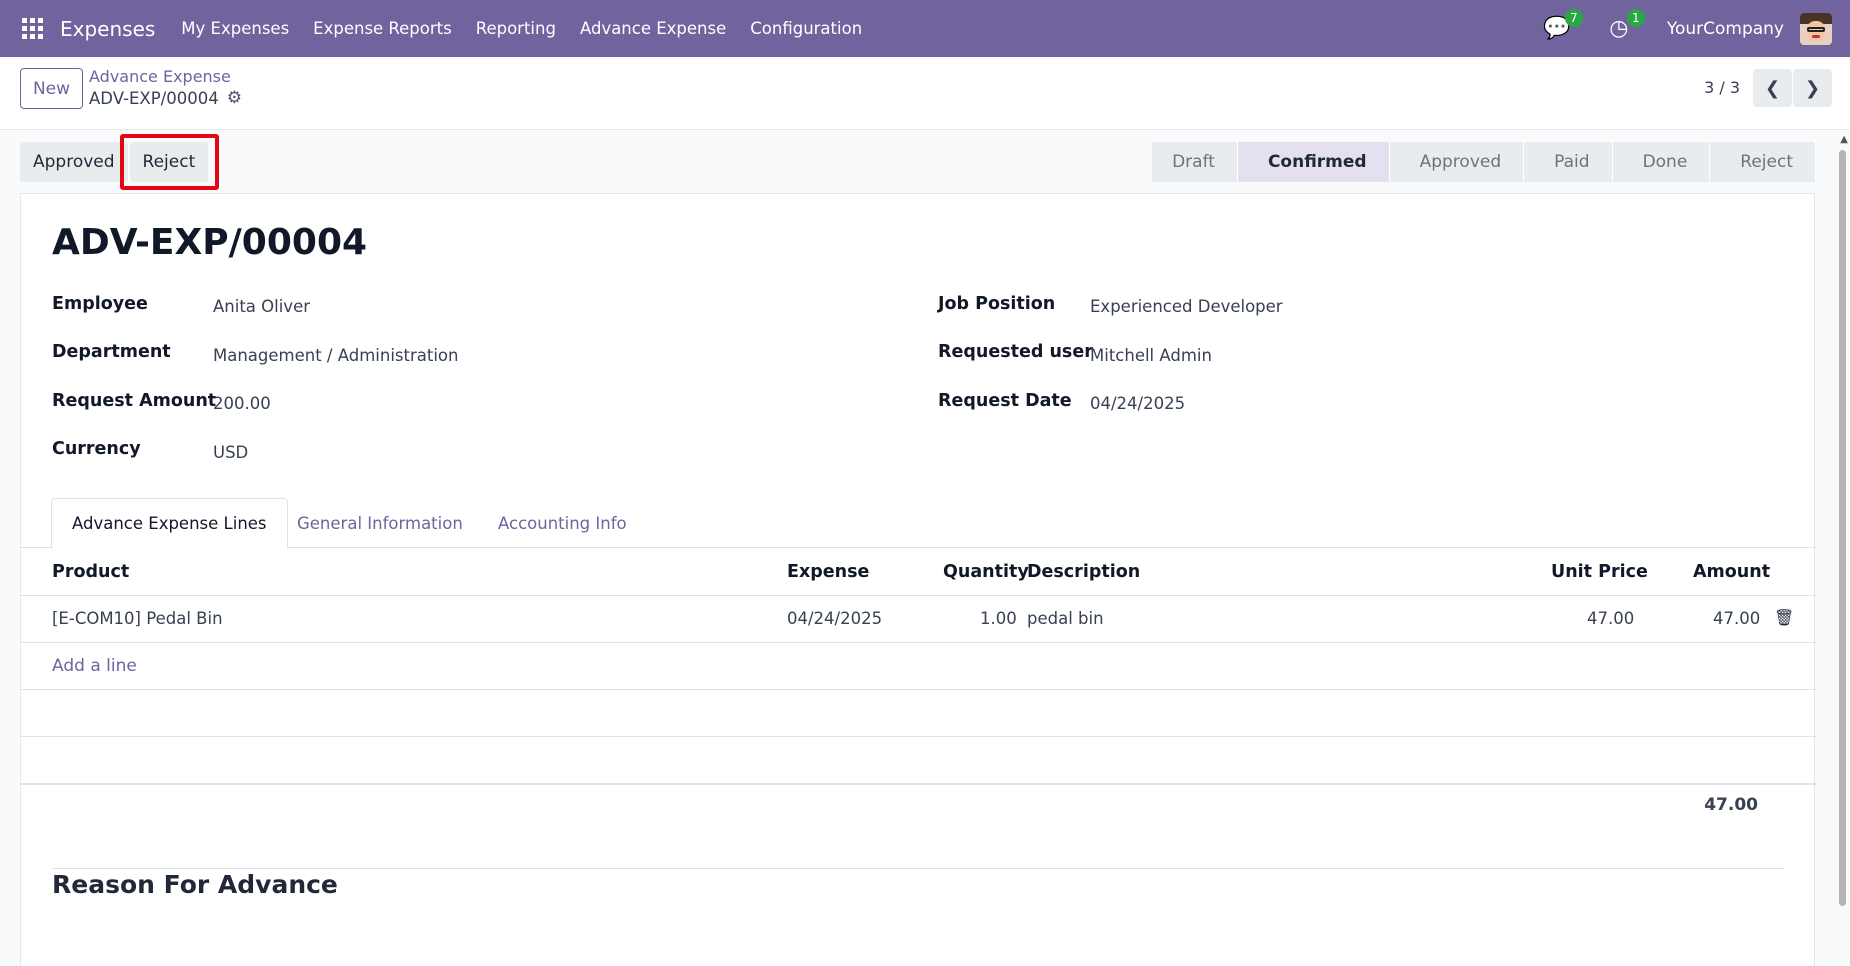 The height and width of the screenshot is (966, 1850). What do you see at coordinates (33, 28) in the screenshot?
I see `apps-grid-icon` at bounding box center [33, 28].